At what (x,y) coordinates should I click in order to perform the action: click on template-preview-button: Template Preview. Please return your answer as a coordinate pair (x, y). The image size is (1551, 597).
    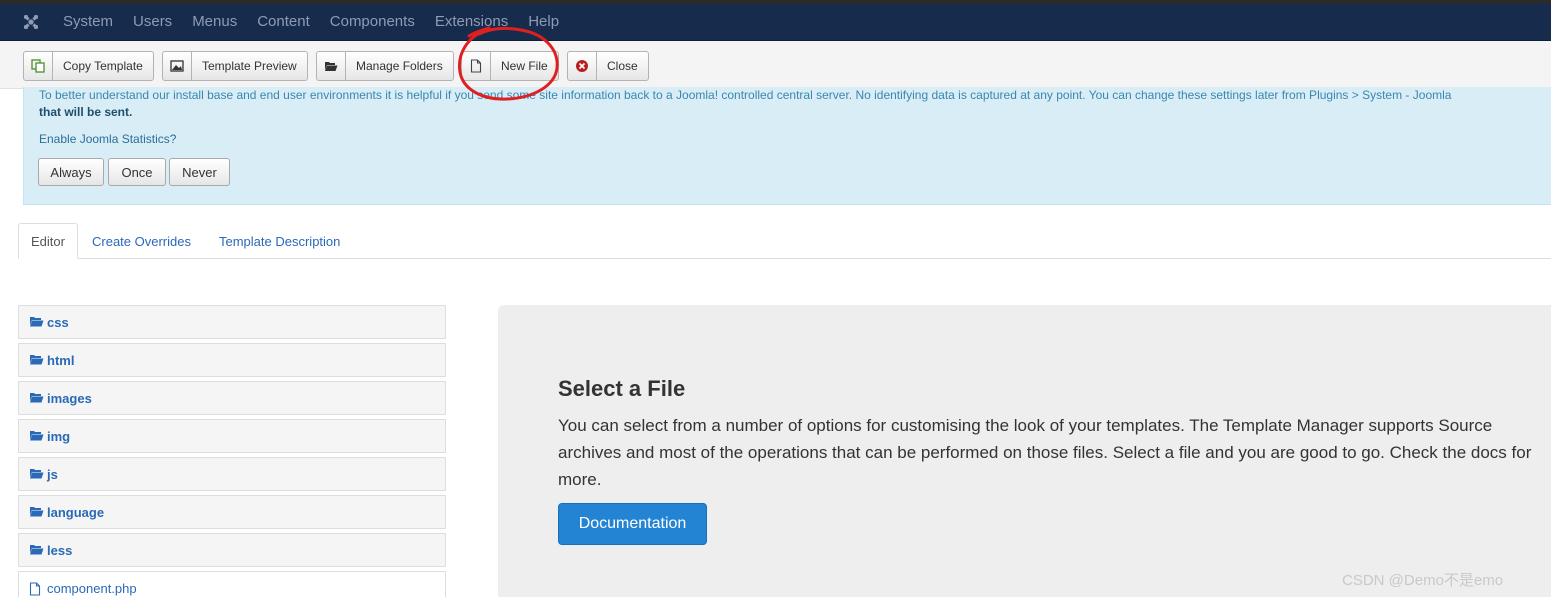
    Looking at the image, I should click on (235, 66).